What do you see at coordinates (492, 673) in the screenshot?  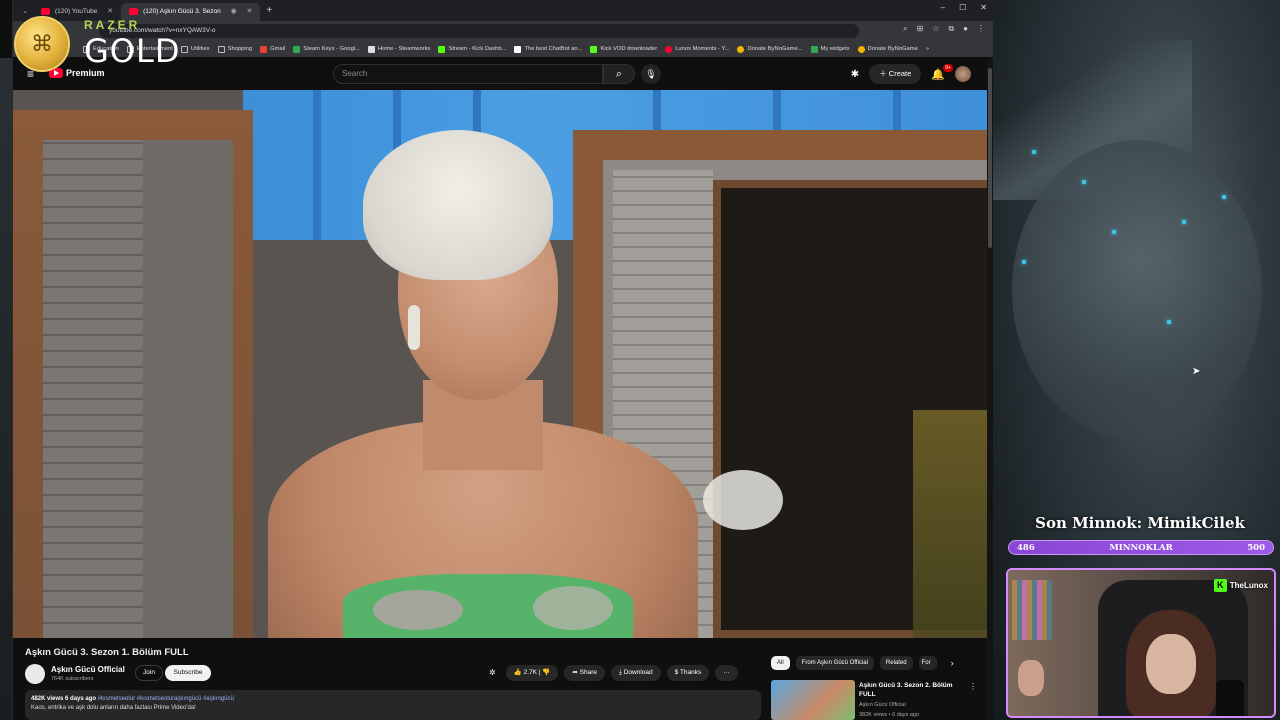 I see `sparkle-icon: ✲` at bounding box center [492, 673].